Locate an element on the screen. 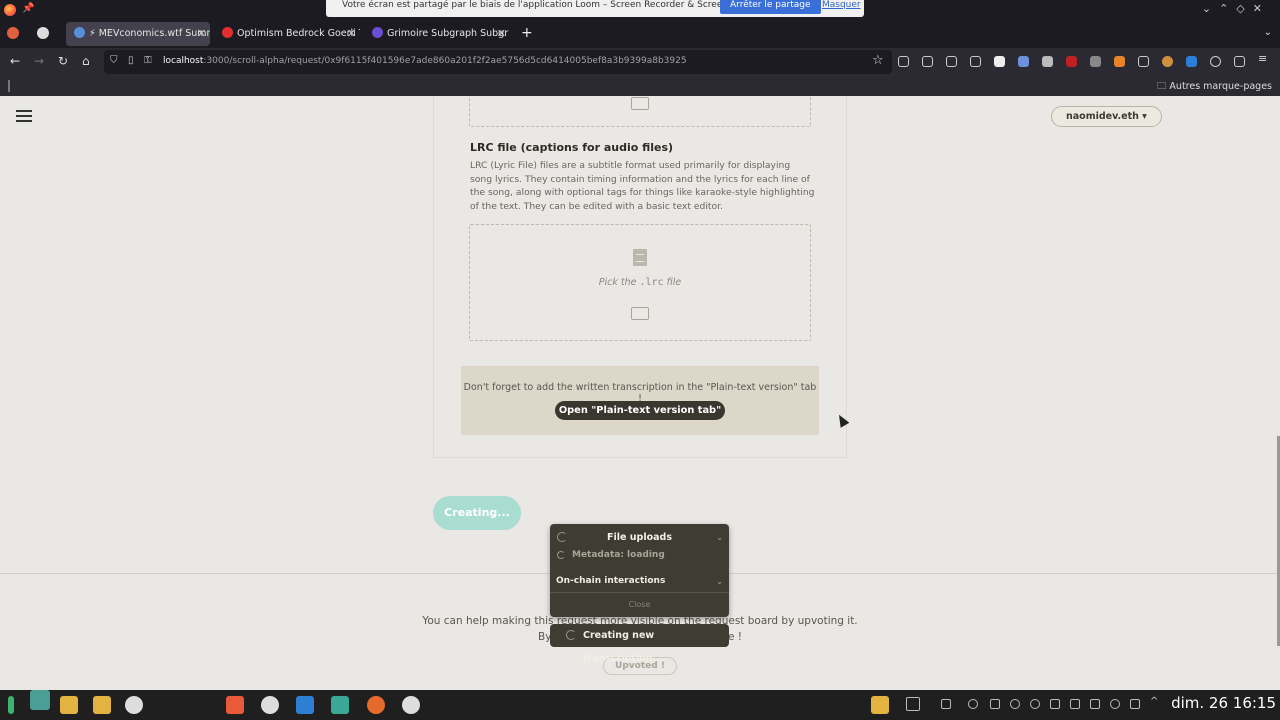 This screenshot has height=720, width=1280. wifi-icon is located at coordinates (1115, 704).